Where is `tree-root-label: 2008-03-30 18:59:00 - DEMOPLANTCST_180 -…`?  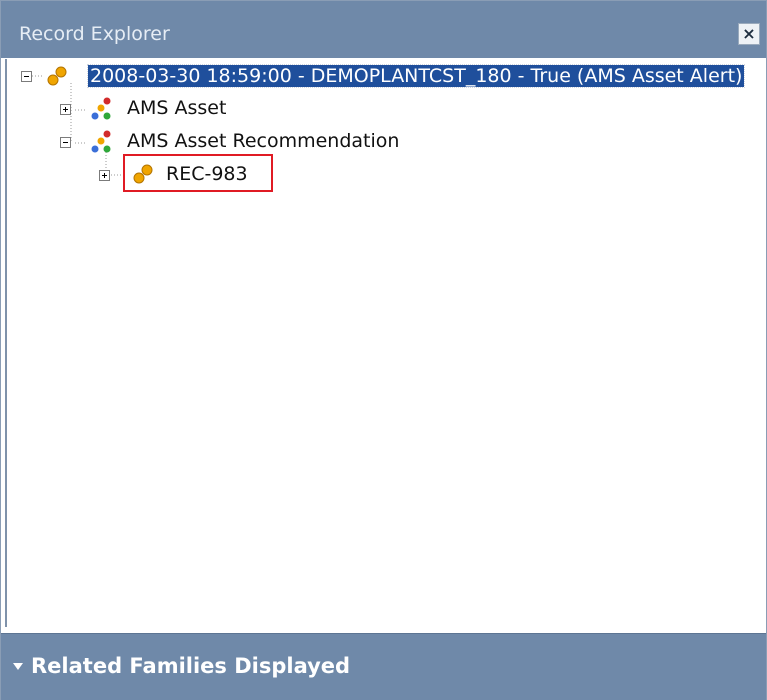 tree-root-label: 2008-03-30 18:59:00 - DEMOPLANTCST_180 -… is located at coordinates (416, 76).